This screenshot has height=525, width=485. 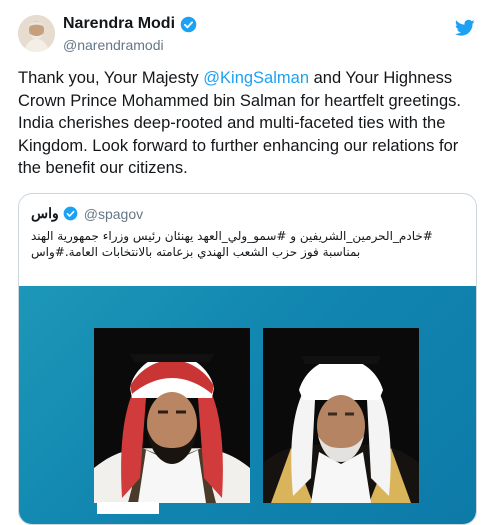 What do you see at coordinates (119, 24) in the screenshot?
I see `author-name: Narendra Modi` at bounding box center [119, 24].